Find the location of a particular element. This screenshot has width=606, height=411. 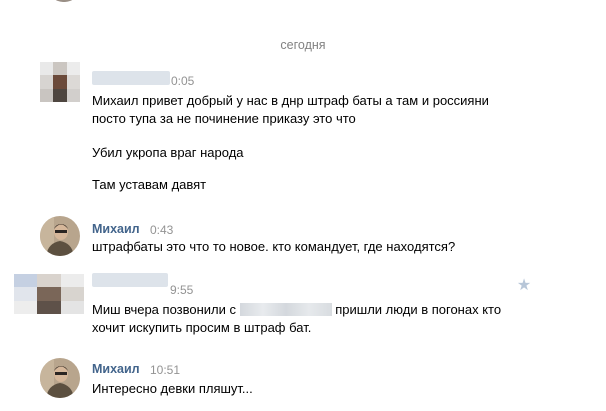

message-time: 10:51 is located at coordinates (165, 370).